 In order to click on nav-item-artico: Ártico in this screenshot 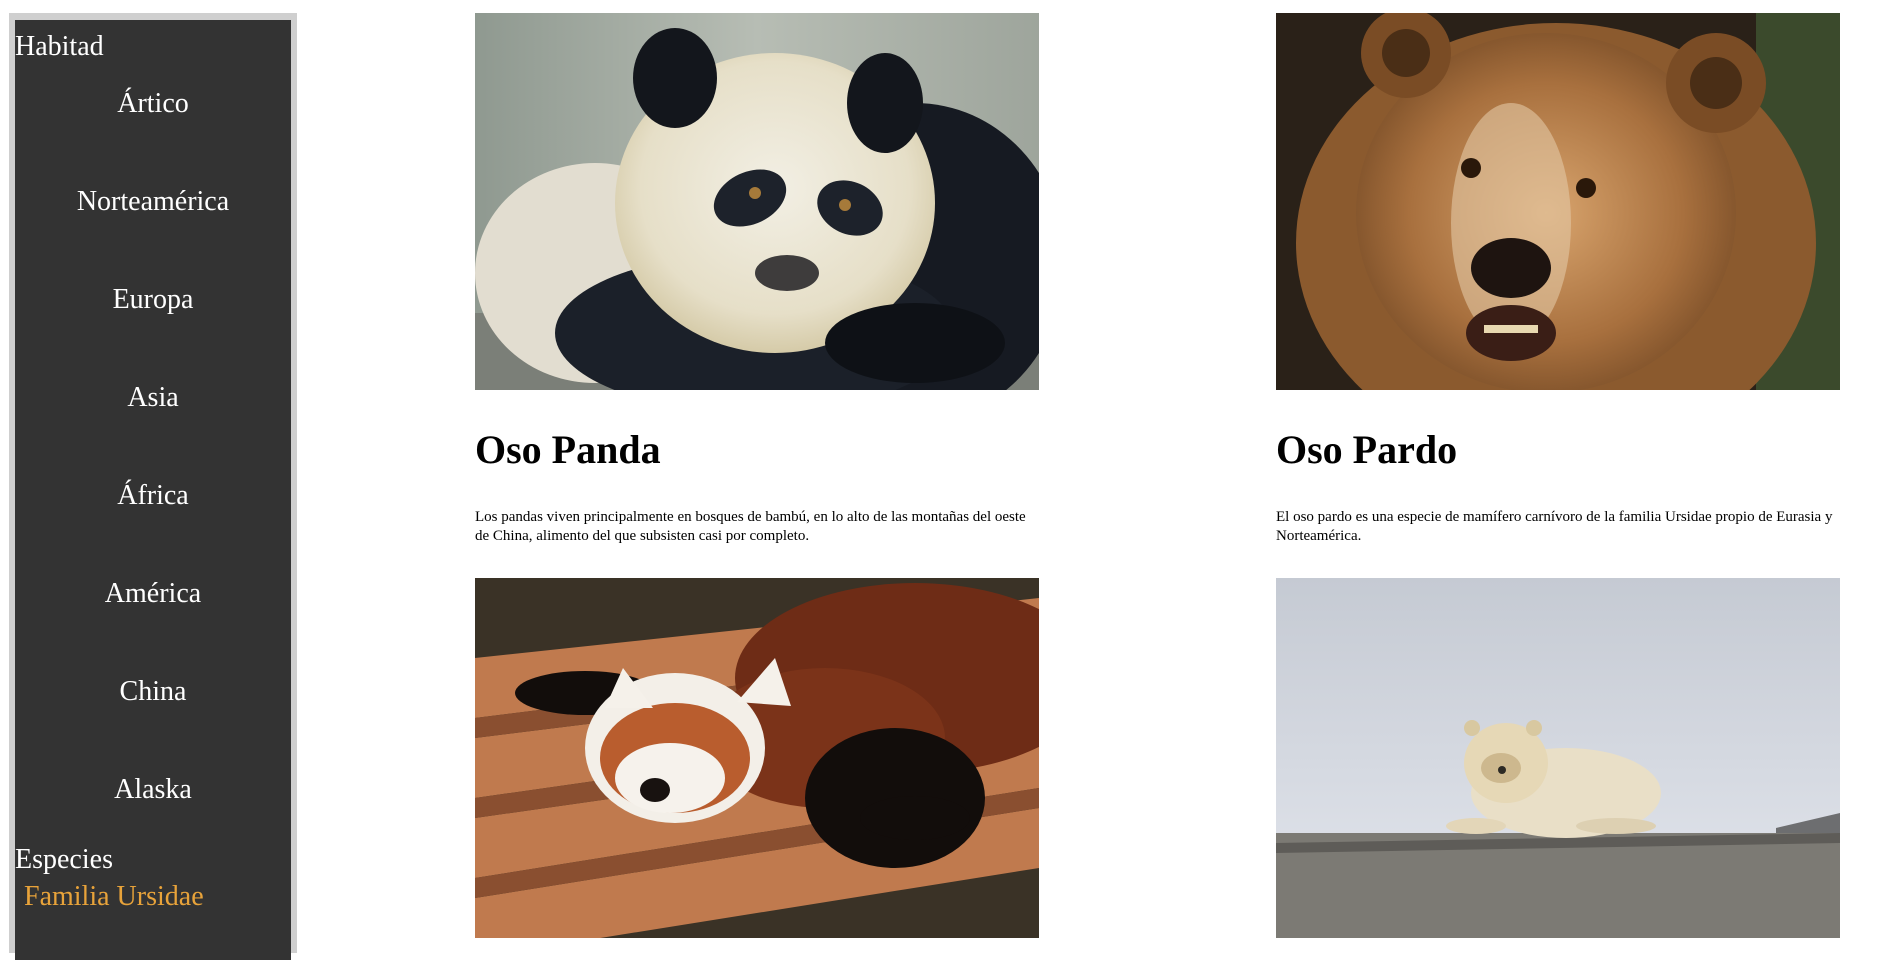, I will do `click(153, 139)`.